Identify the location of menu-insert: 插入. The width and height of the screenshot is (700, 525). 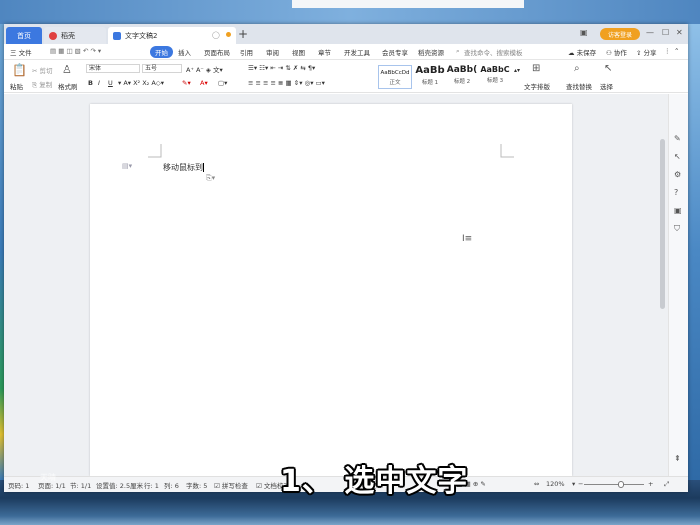
(184, 52).